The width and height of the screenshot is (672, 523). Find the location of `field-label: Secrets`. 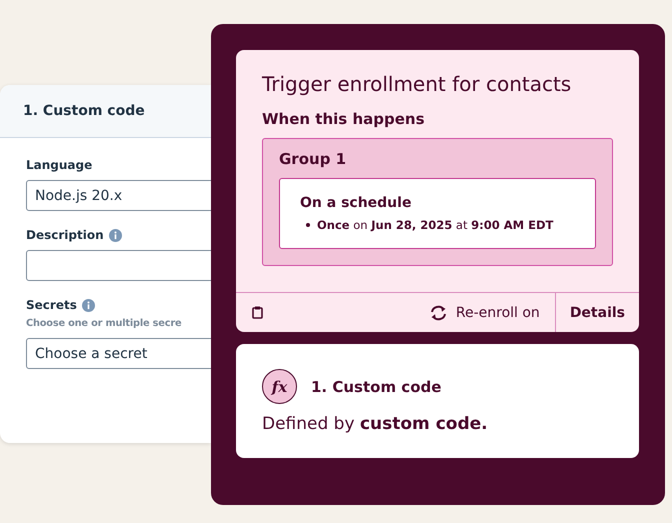

field-label: Secrets is located at coordinates (51, 305).